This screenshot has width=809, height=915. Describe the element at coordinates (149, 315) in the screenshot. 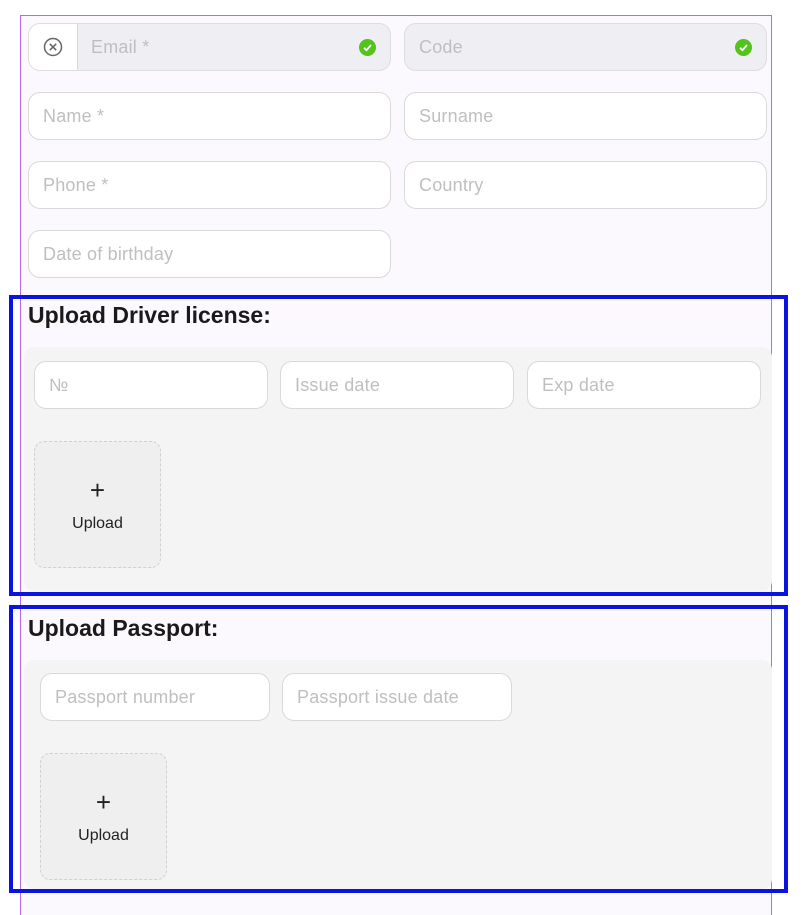

I see `driver-license-title: Upload Driver license:` at that location.